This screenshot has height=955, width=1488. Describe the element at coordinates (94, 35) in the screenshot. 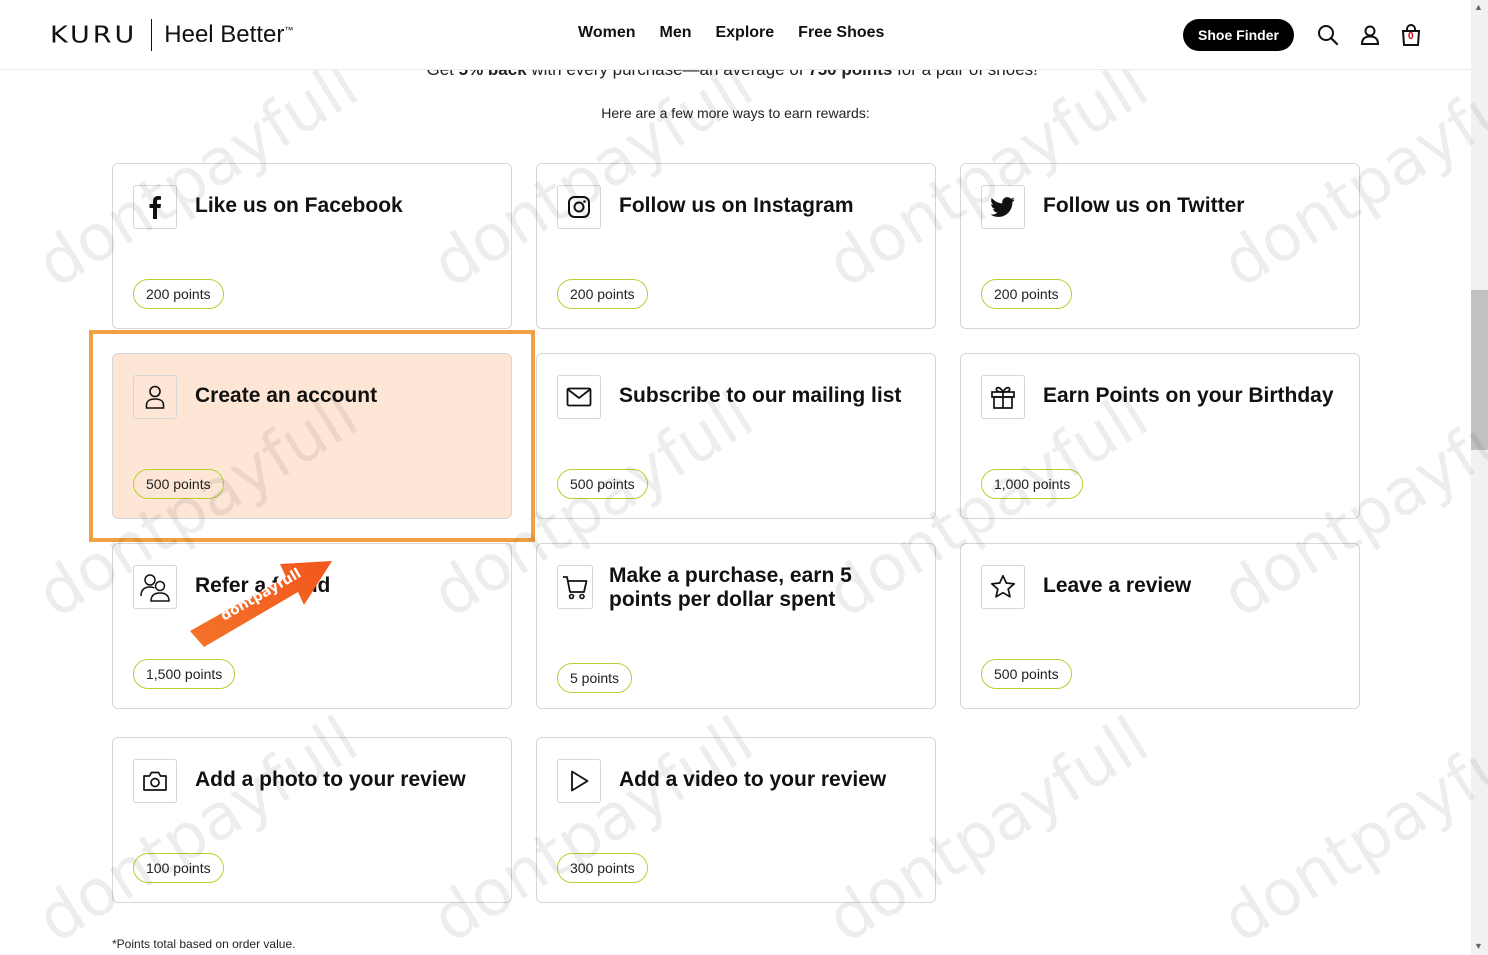

I see `brand-logo: KURU` at that location.